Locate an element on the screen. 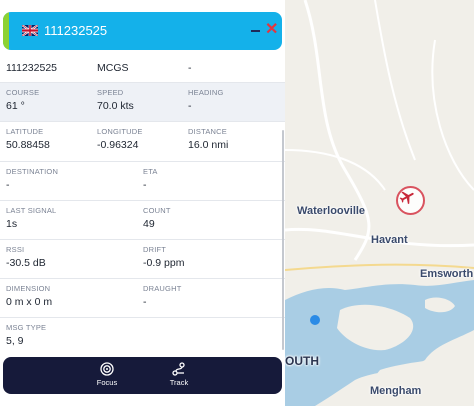 This screenshot has height=406, width=474. draught-label: DRAUGHT is located at coordinates (162, 288).